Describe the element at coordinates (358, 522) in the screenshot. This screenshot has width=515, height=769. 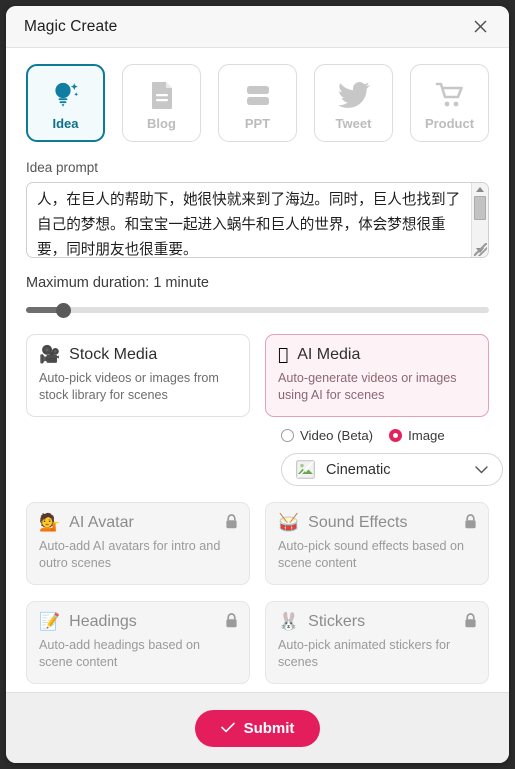
I see `card-title: Sound Effects` at that location.